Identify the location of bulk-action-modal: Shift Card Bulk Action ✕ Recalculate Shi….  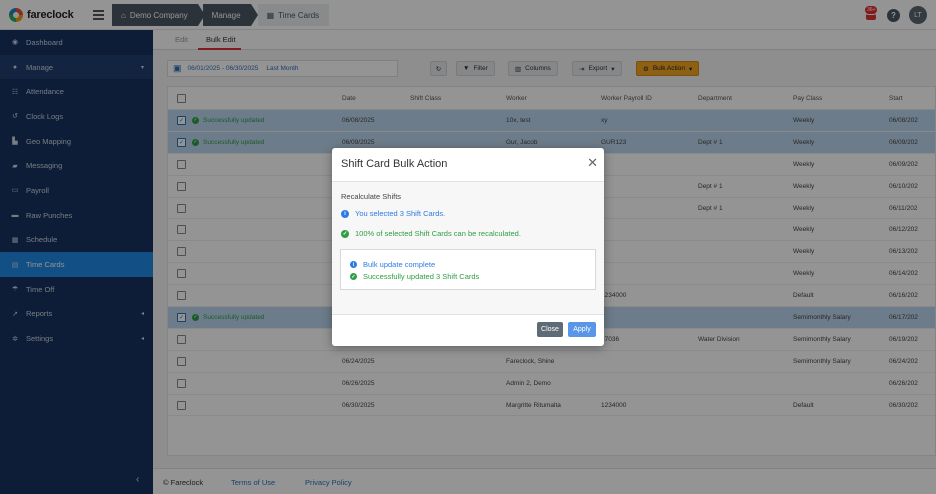
(468, 247).